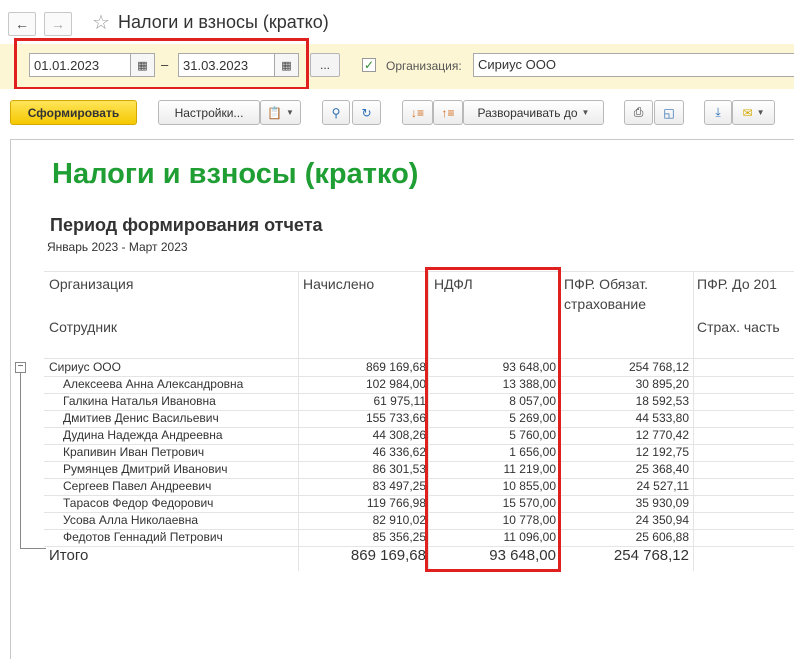  I want to click on employee-accrued: 119 766,98, so click(396, 503).